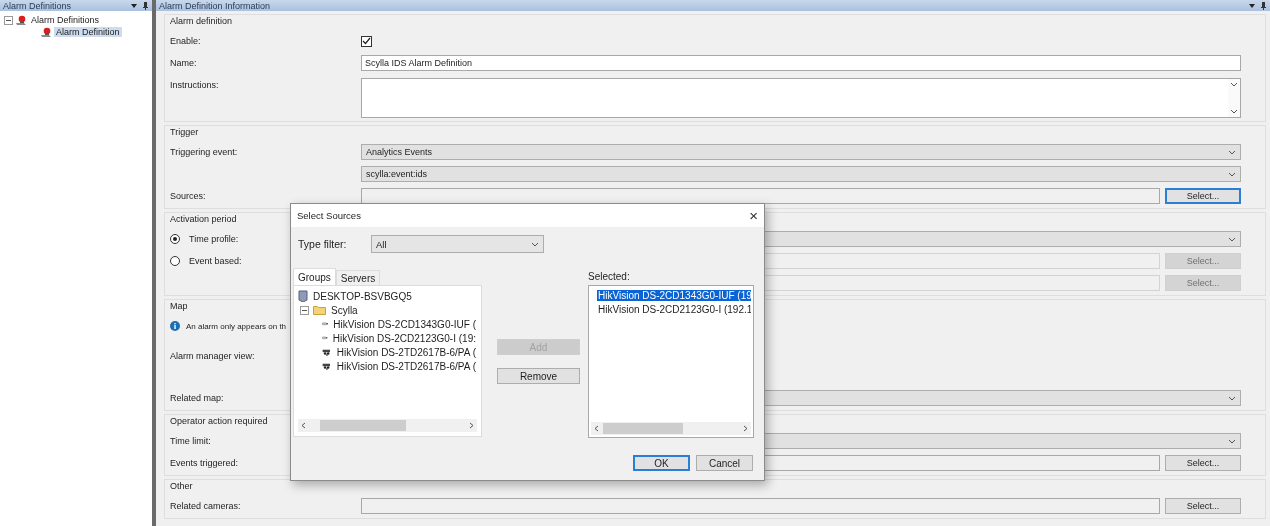 This screenshot has height=526, width=1270. I want to click on field-label: Related cameras:, so click(205, 506).